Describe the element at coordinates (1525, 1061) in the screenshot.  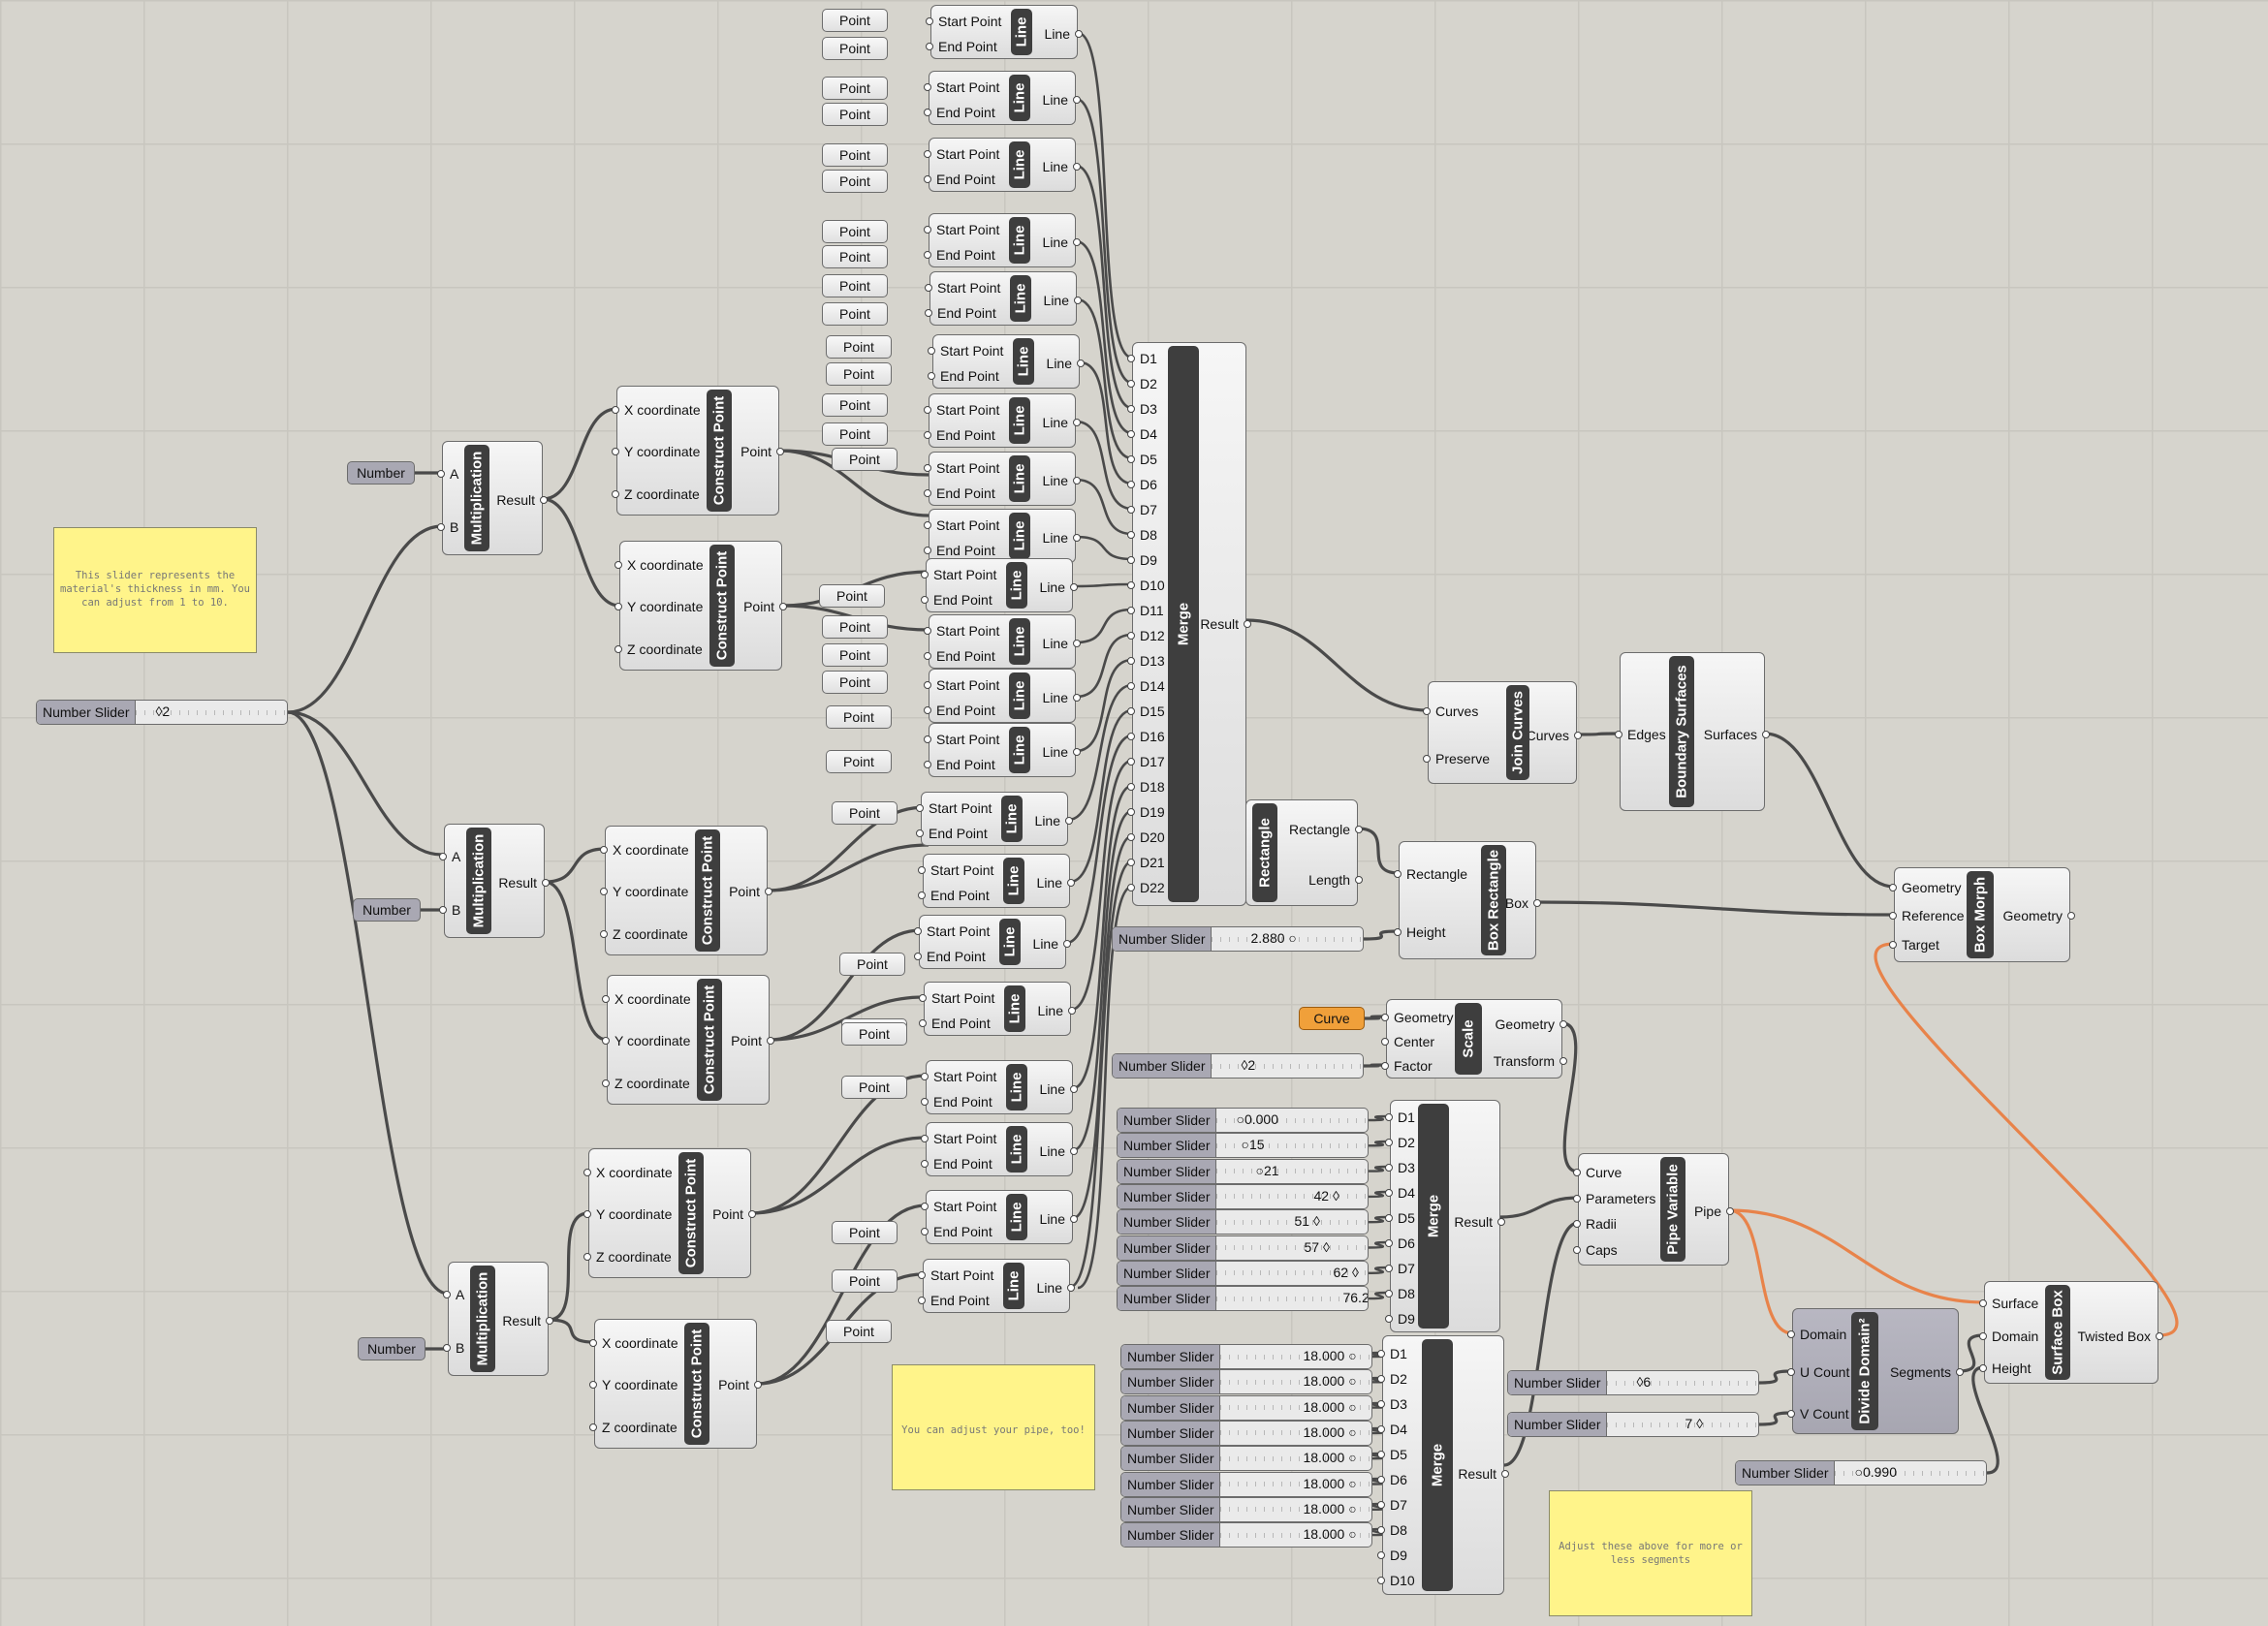
I see `scale-output: Transform` at that location.